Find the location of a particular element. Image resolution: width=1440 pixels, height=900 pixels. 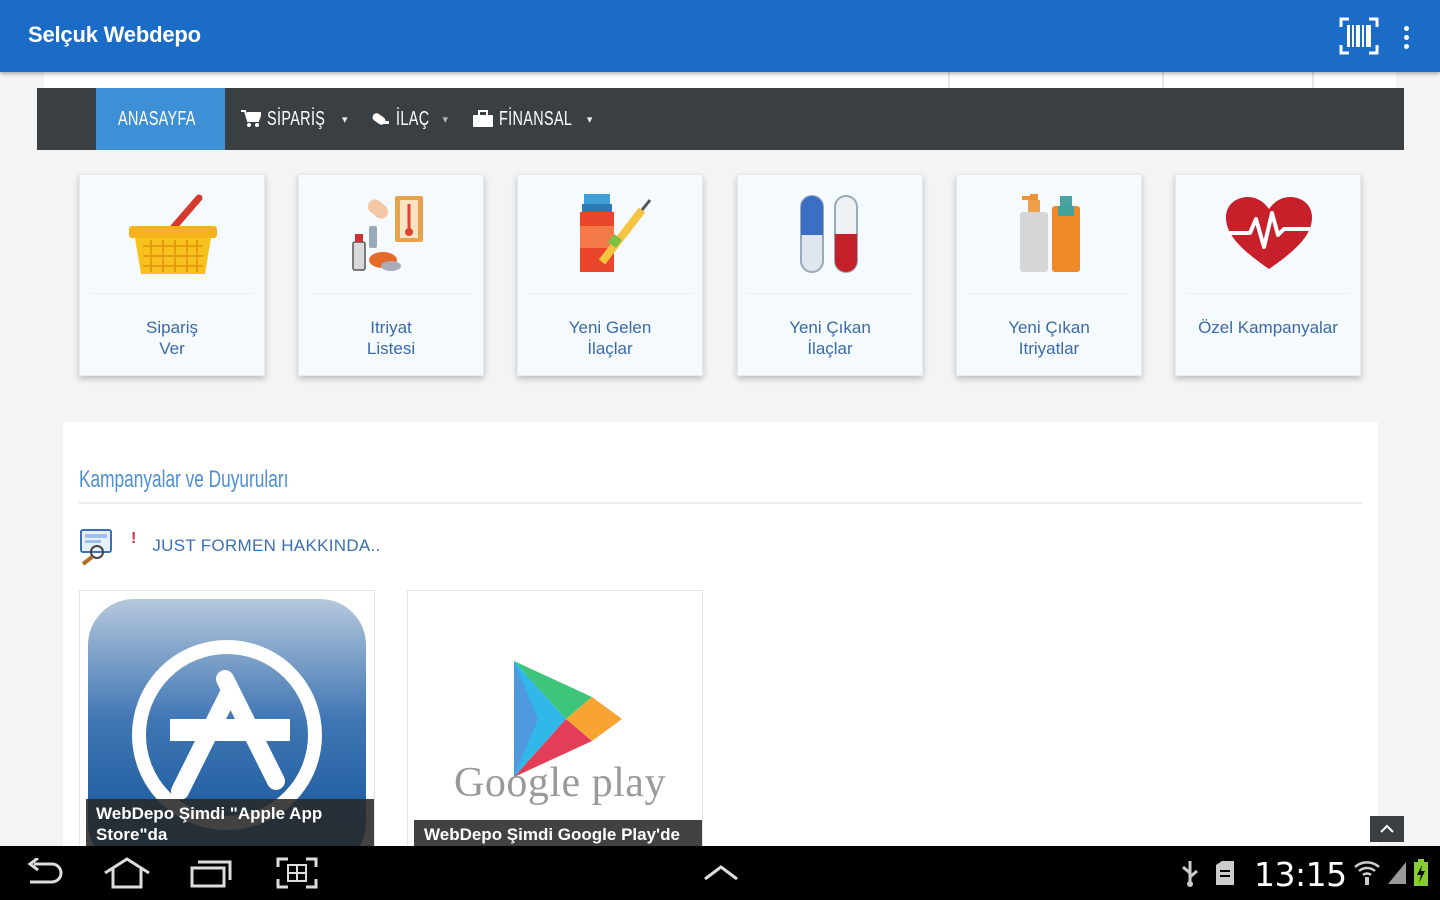

medicine-bottle-icon is located at coordinates (616, 233).